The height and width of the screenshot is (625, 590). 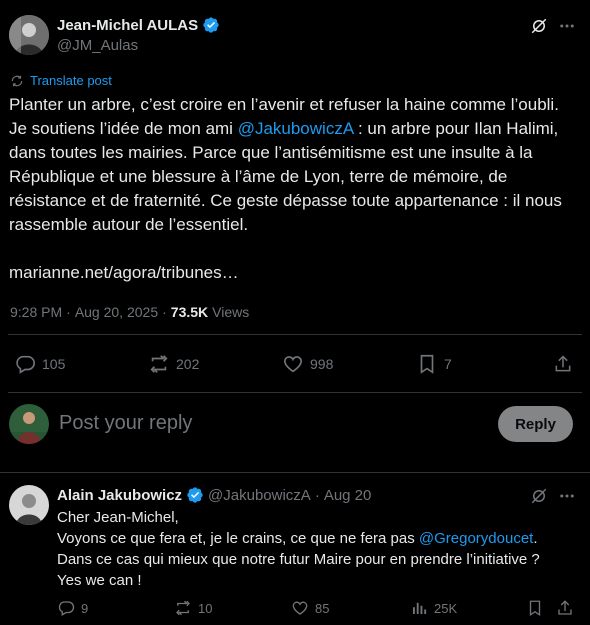 What do you see at coordinates (99, 580) in the screenshot?
I see `reply-line: Yes we can !` at bounding box center [99, 580].